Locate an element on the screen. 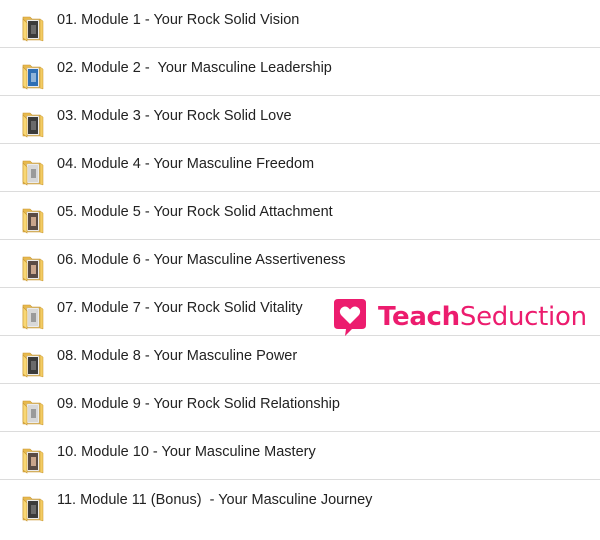  watermark-text-seduction: Seduction is located at coordinates (523, 317).